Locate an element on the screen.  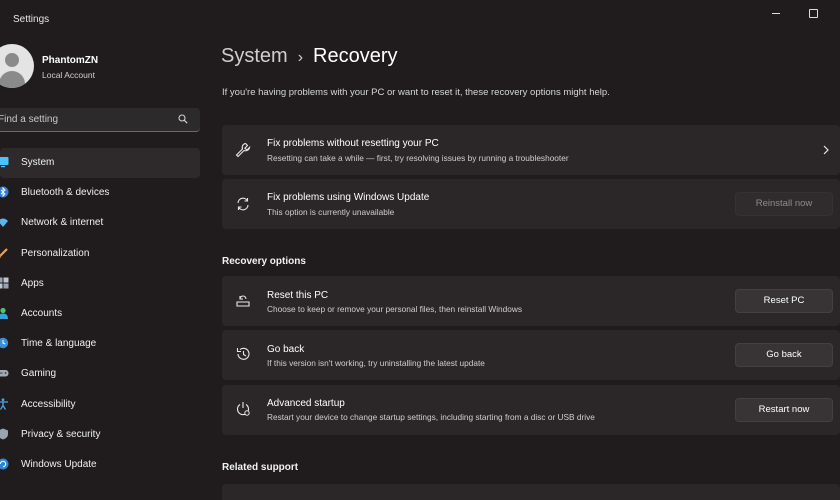
sidebar-item-label: Personalization is located at coordinates (55, 253).